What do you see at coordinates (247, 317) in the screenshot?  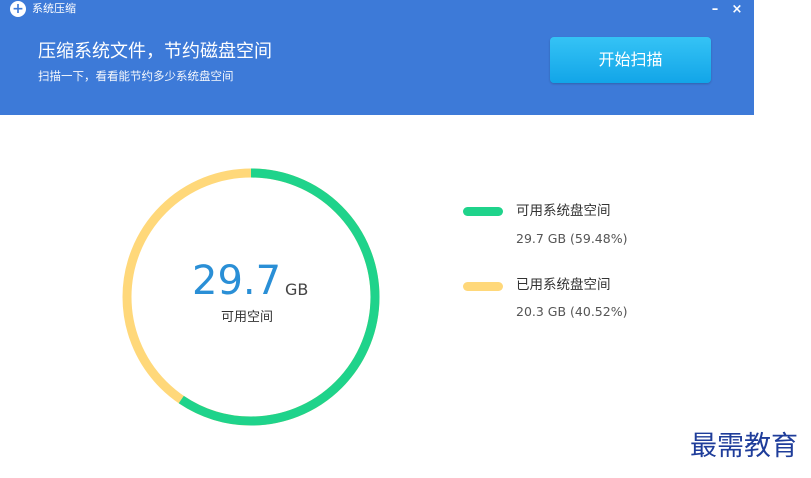 I see `free-space-label: 可用空间` at bounding box center [247, 317].